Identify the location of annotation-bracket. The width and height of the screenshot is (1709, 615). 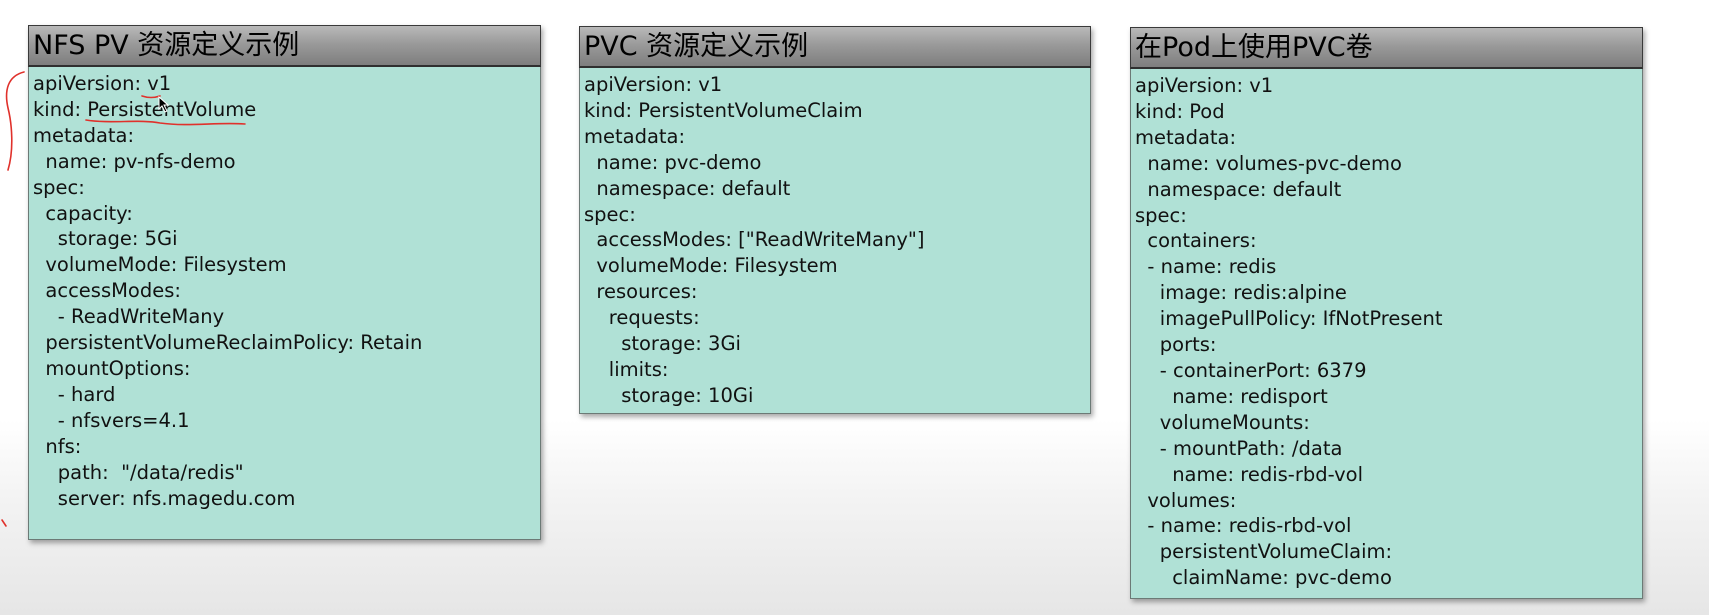
(15, 121).